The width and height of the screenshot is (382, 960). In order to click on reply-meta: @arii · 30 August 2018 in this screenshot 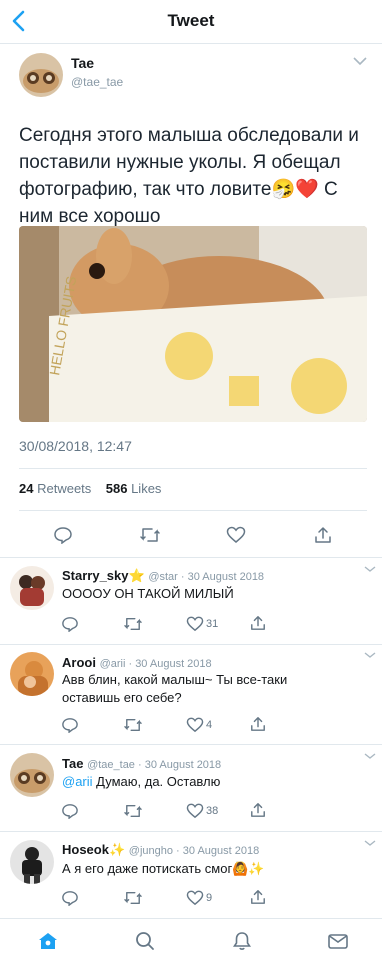, I will do `click(155, 664)`.